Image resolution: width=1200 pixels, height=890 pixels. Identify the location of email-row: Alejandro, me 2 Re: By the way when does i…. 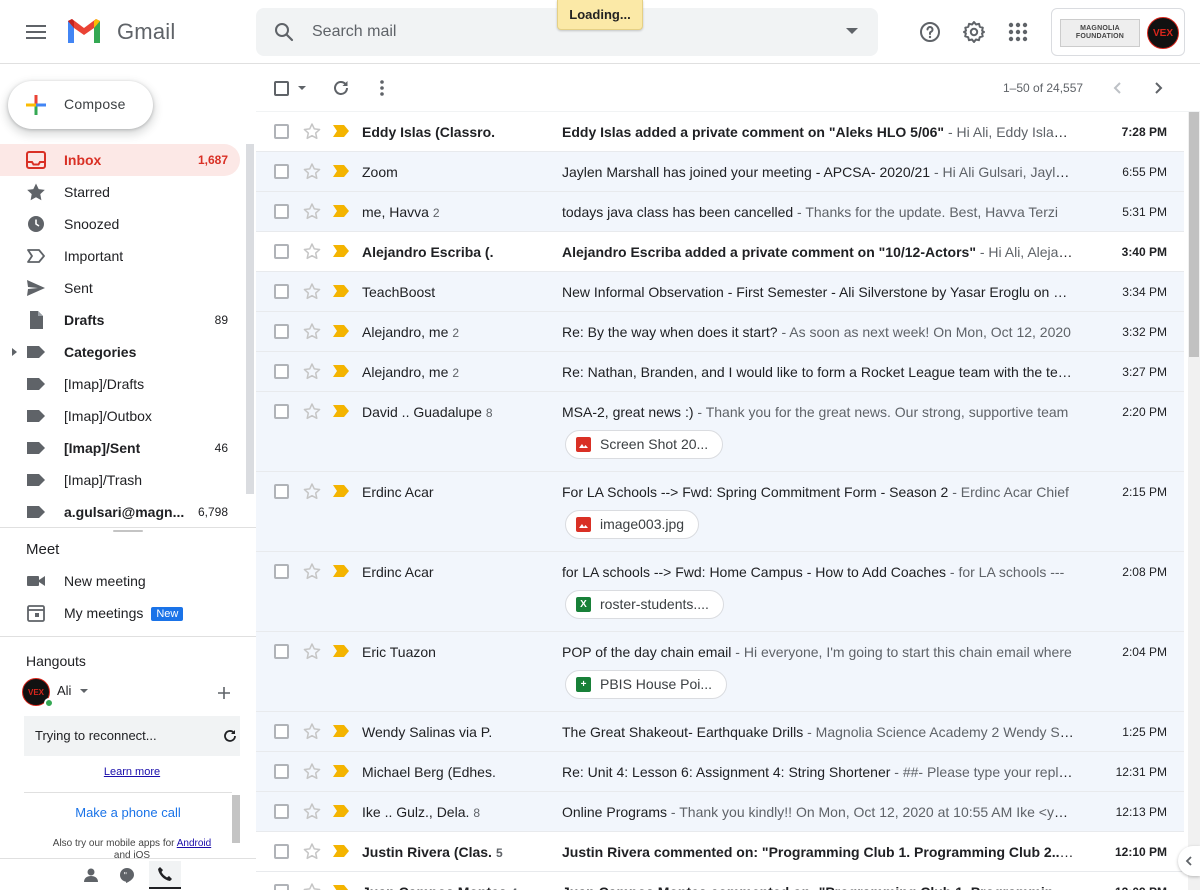
(720, 332).